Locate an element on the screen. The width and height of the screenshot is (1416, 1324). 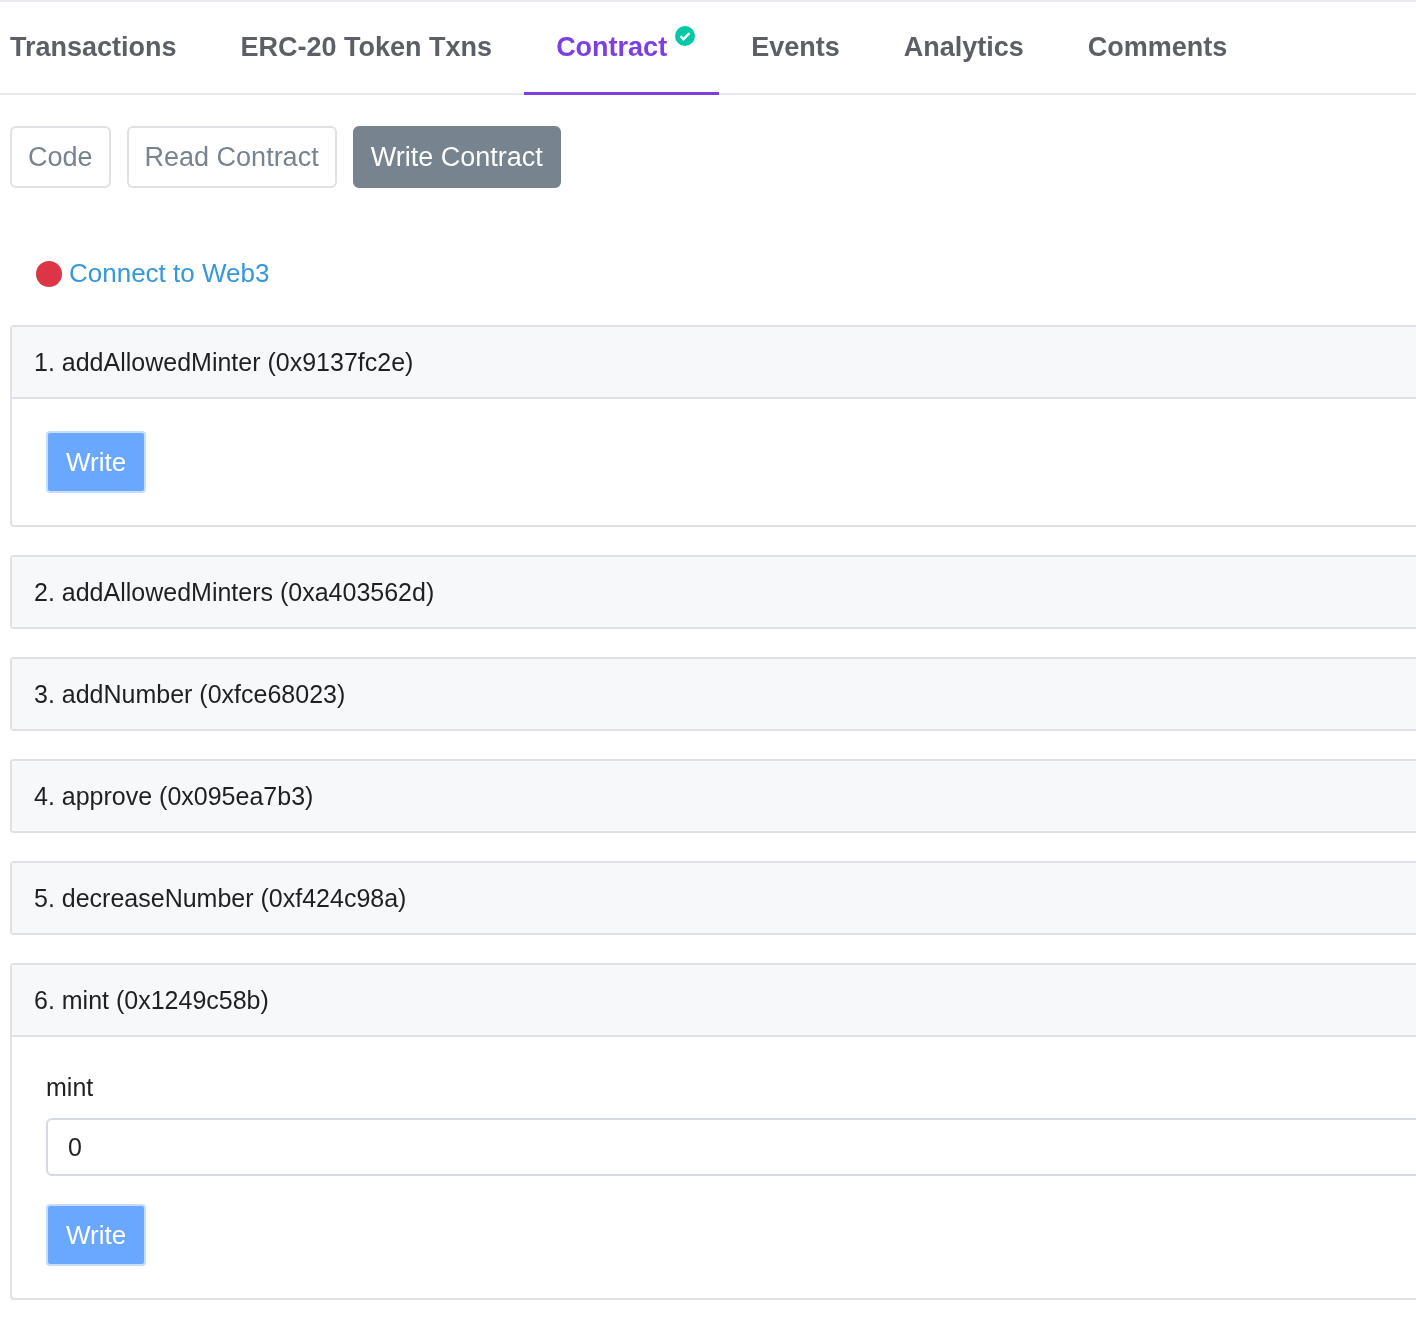
function-header: 4. approve (0x095ea7b3) is located at coordinates (714, 796).